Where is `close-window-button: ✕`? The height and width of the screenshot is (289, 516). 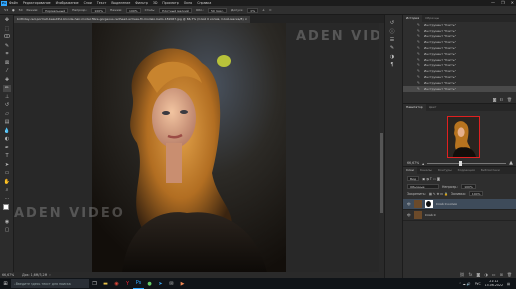
close-window-button: ✕ is located at coordinates (512, 2).